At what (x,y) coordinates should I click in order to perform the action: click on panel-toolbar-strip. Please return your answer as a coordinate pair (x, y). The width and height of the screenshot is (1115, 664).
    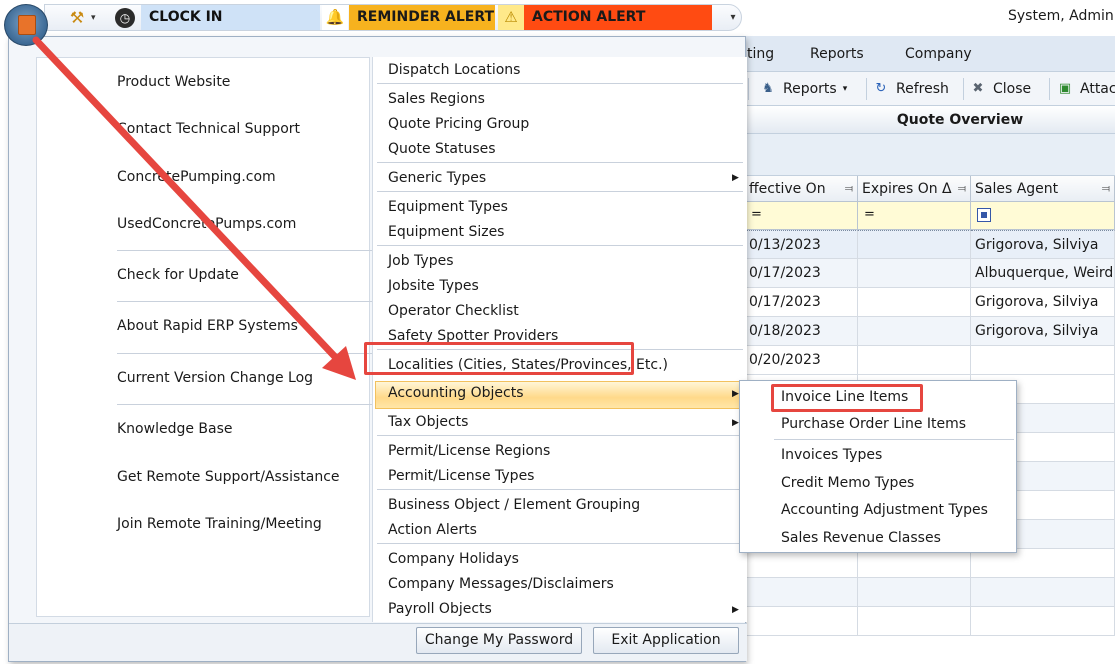
    Looking at the image, I should click on (930, 155).